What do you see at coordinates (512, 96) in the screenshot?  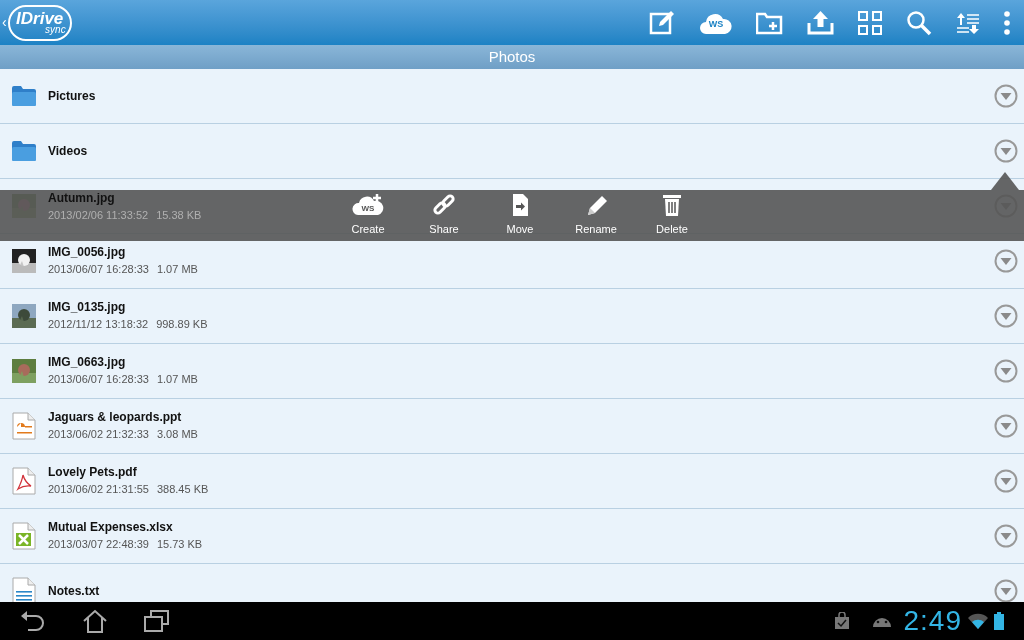 I see `file-row: Pictures` at bounding box center [512, 96].